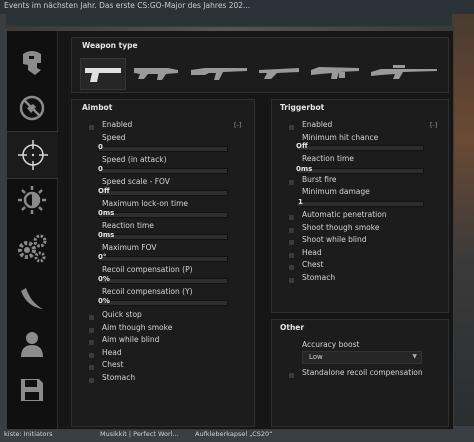 The image size is (474, 442). I want to click on aimbot-option-label: Stomach, so click(119, 377).